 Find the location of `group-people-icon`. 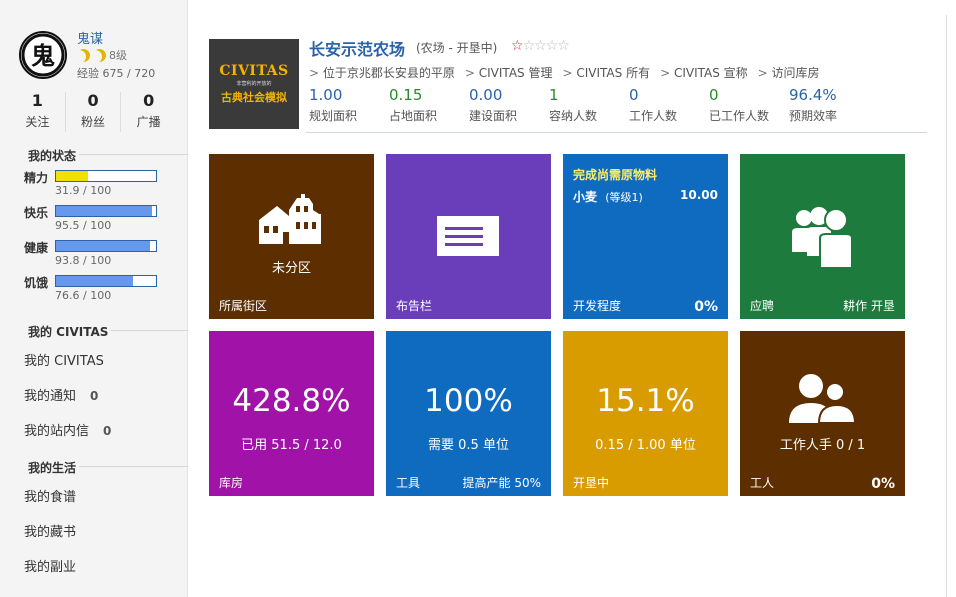

group-people-icon is located at coordinates (822, 238).